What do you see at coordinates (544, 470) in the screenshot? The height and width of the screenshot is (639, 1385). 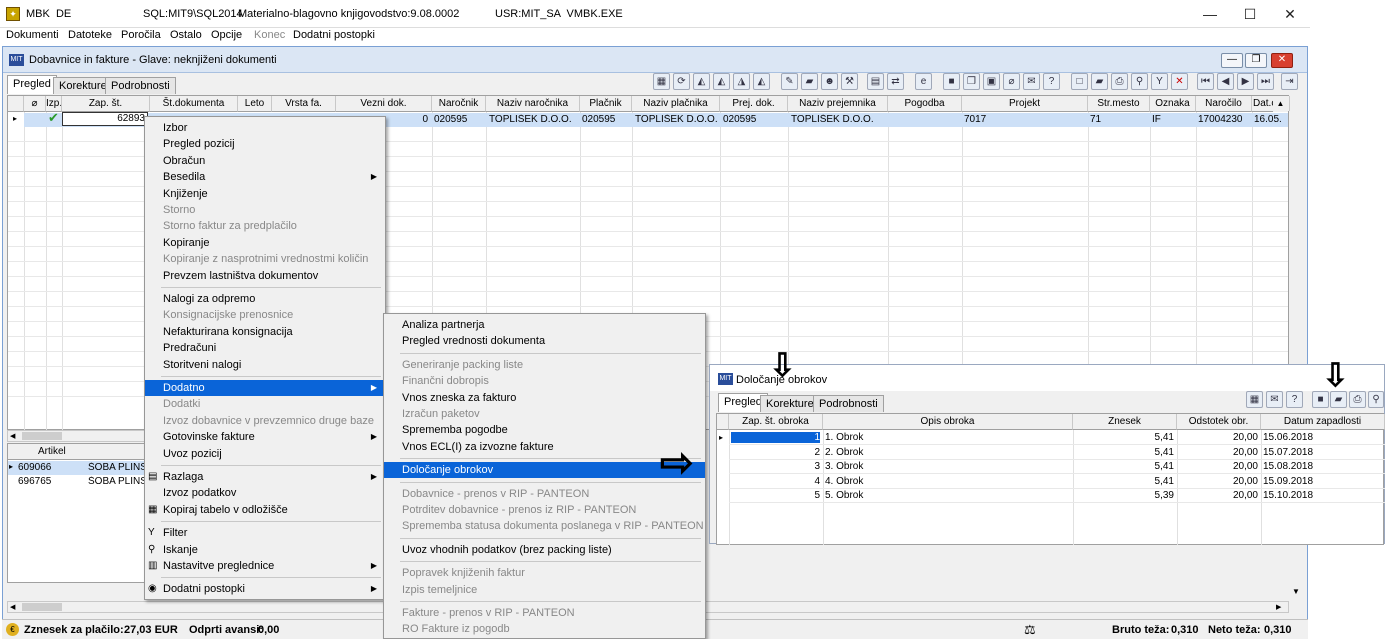 I see `menu-item: Določanje obrokov` at bounding box center [544, 470].